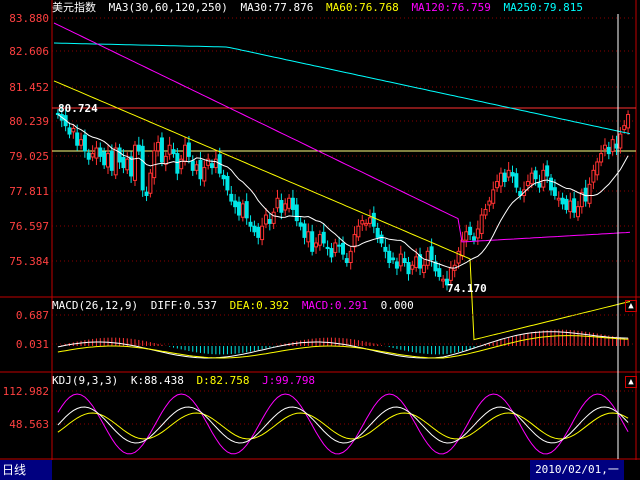 This screenshot has width=640, height=480. I want to click on y-tick-label: 77.811, so click(29, 191).